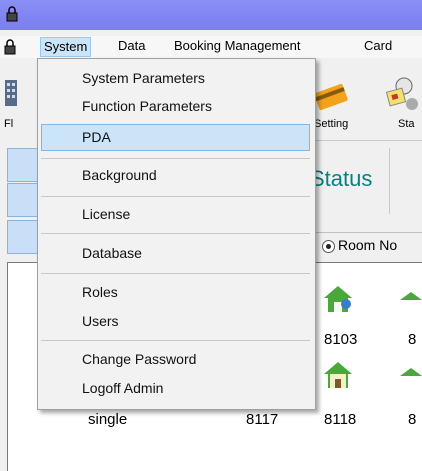 This screenshot has width=422, height=471. I want to click on menu-item-users: Users, so click(100, 321).